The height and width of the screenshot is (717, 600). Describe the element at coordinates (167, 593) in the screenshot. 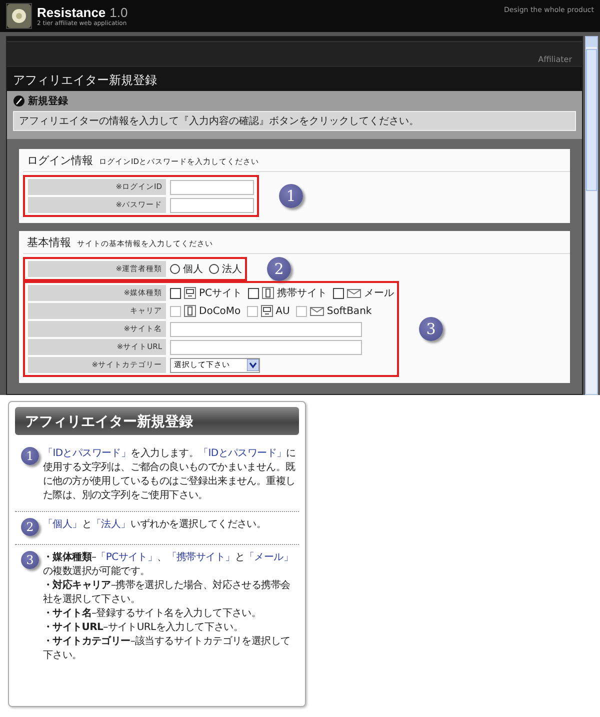

I see `note-text: ・対応キャリア–携帯を選択した場合、対応させる携帯会社を選択して下さい。` at that location.